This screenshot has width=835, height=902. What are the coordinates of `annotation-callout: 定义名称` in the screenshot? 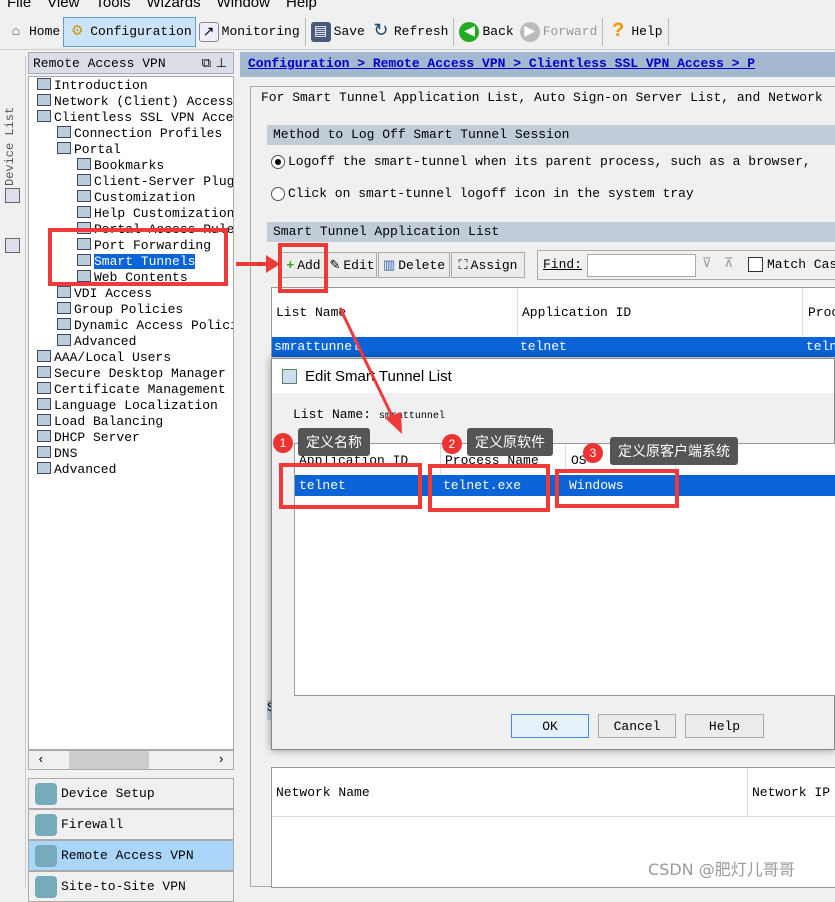 It's located at (334, 442).